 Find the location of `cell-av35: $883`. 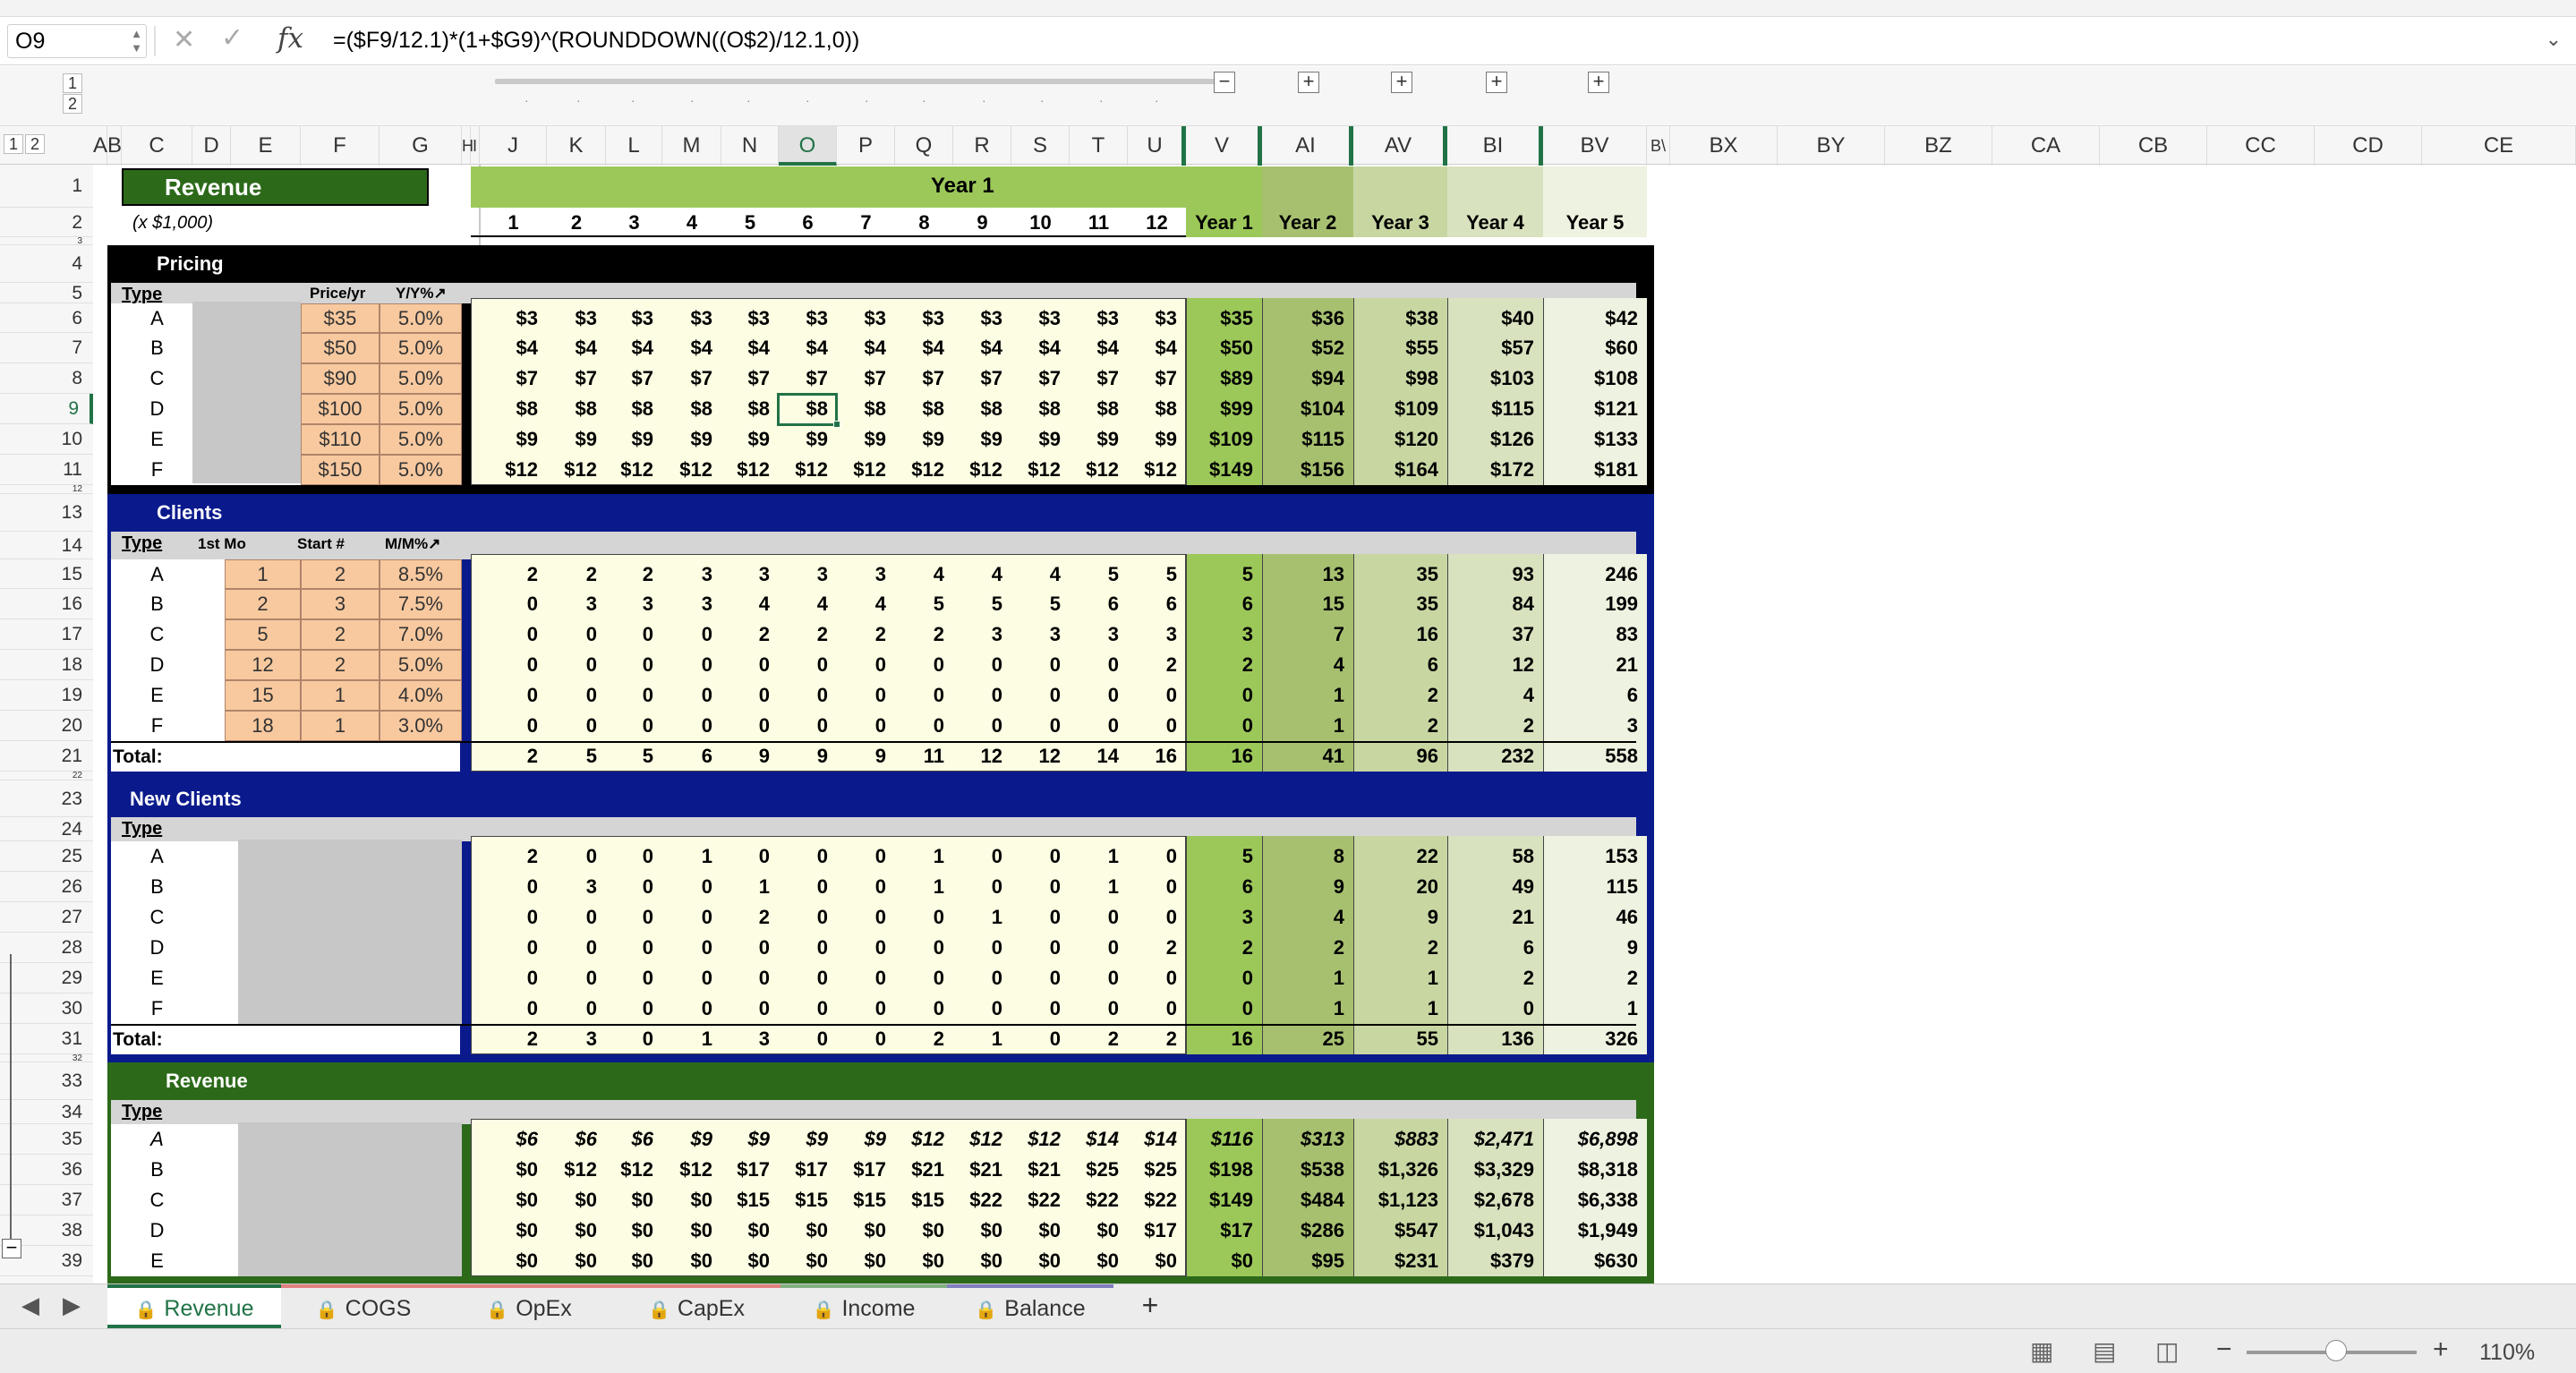

cell-av35: $883 is located at coordinates (1400, 1139).